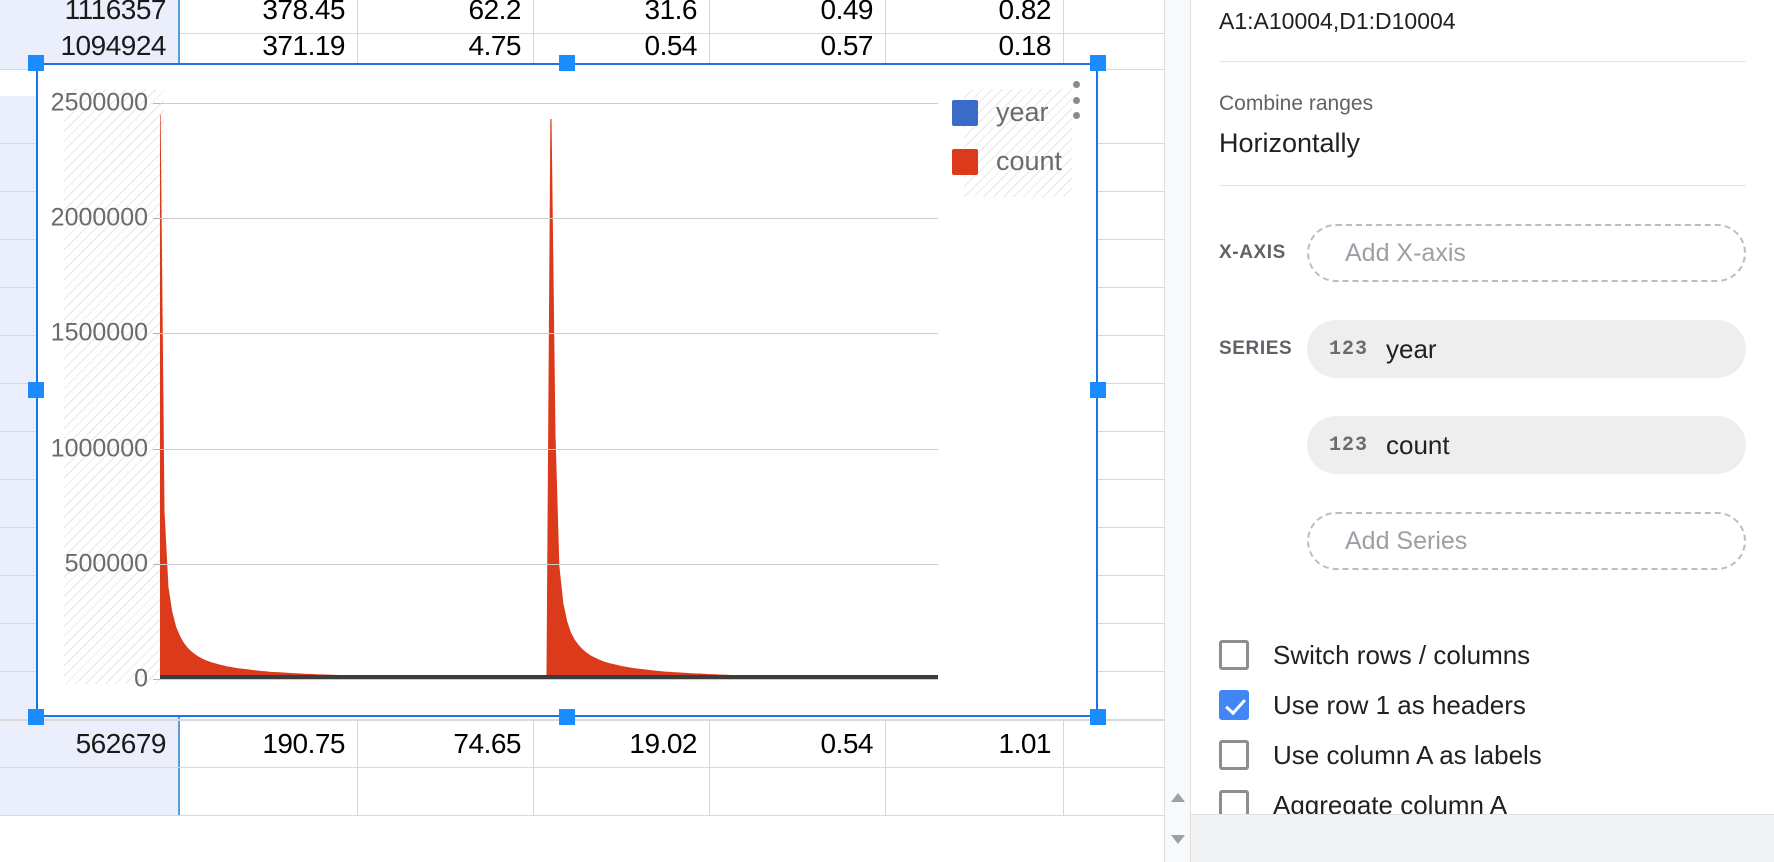 Image resolution: width=1774 pixels, height=862 pixels. I want to click on combine-ranges-value: Horizontally, so click(1482, 143).